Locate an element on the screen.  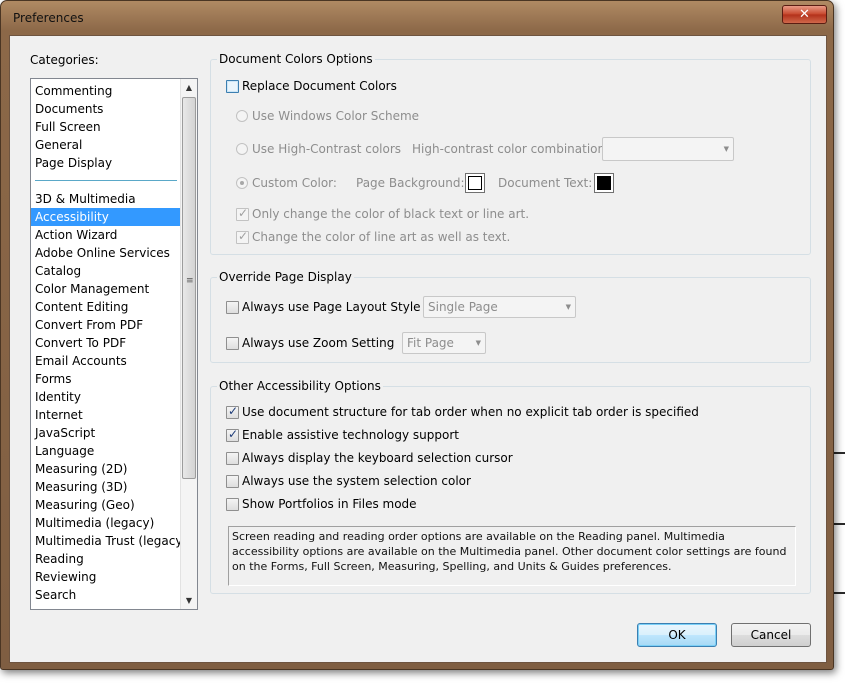
replace-document-colors-label: Replace Document Colors is located at coordinates (319, 86).